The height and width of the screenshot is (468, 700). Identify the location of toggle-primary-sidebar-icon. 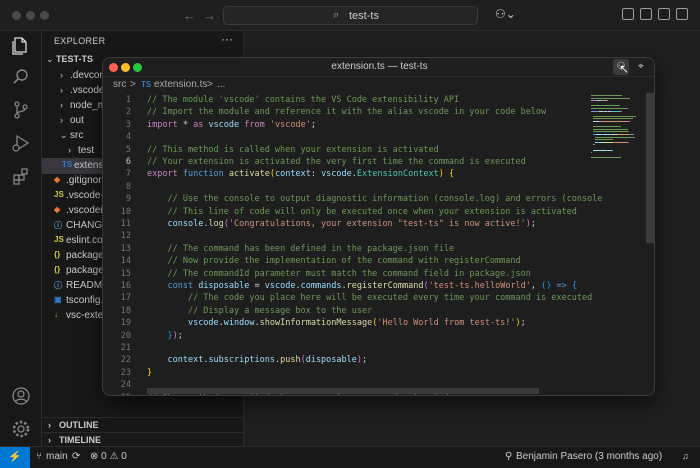
(628, 14).